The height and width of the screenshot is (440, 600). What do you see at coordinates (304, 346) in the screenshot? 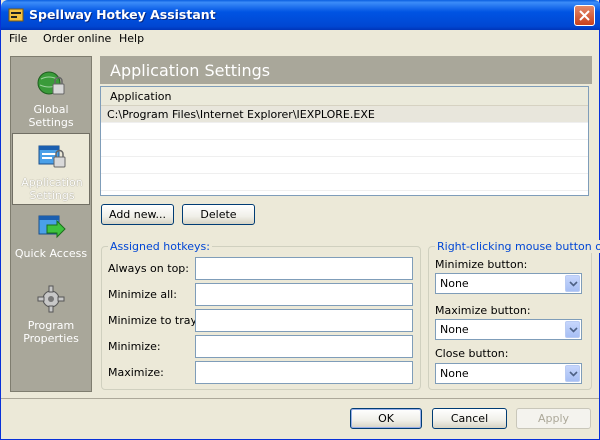
I see `minimize-field` at bounding box center [304, 346].